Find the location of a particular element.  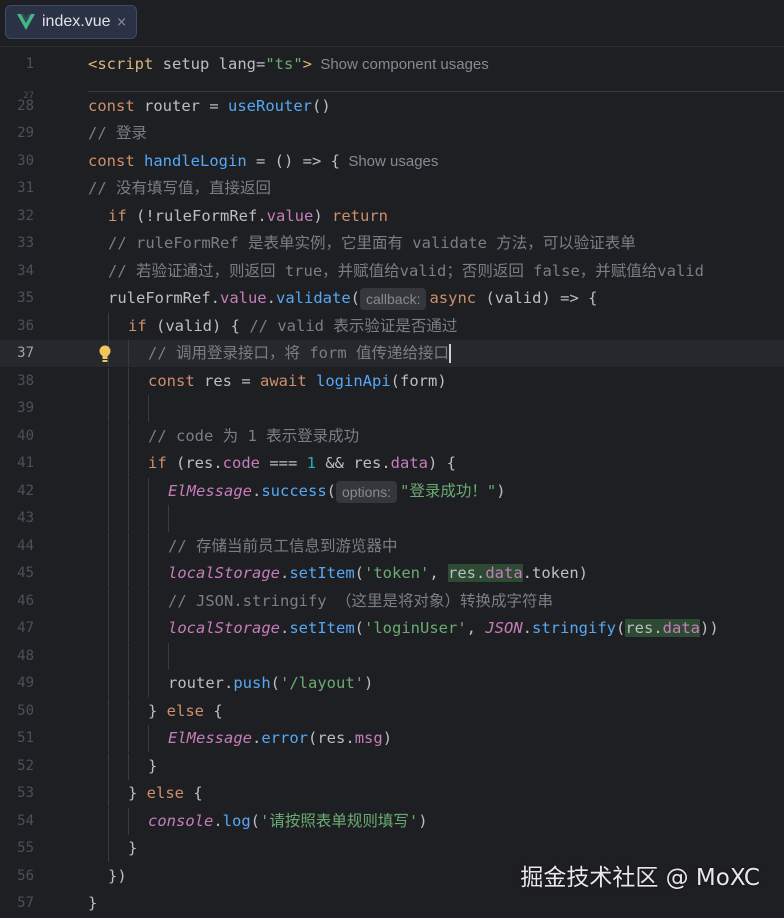

watermark: 掘金技术社区 @ MoXC is located at coordinates (640, 878).